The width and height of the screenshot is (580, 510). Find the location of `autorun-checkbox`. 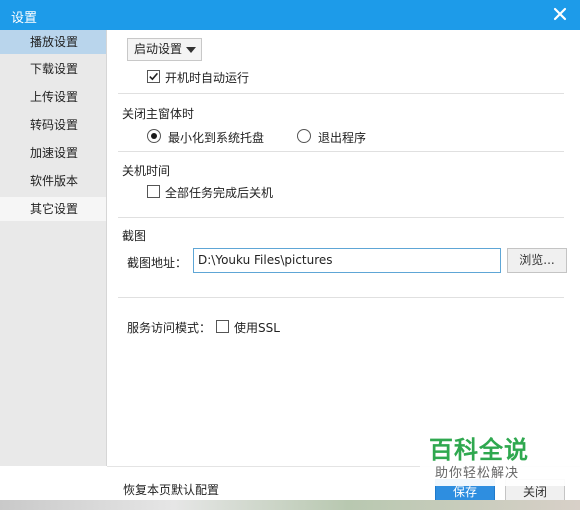

autorun-checkbox is located at coordinates (153, 76).